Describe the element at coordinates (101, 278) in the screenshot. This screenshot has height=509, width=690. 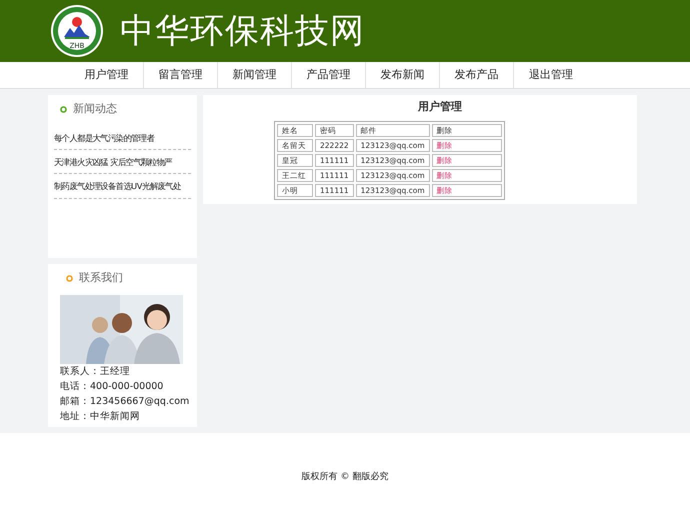
I see `panel-title: 联系我们` at that location.